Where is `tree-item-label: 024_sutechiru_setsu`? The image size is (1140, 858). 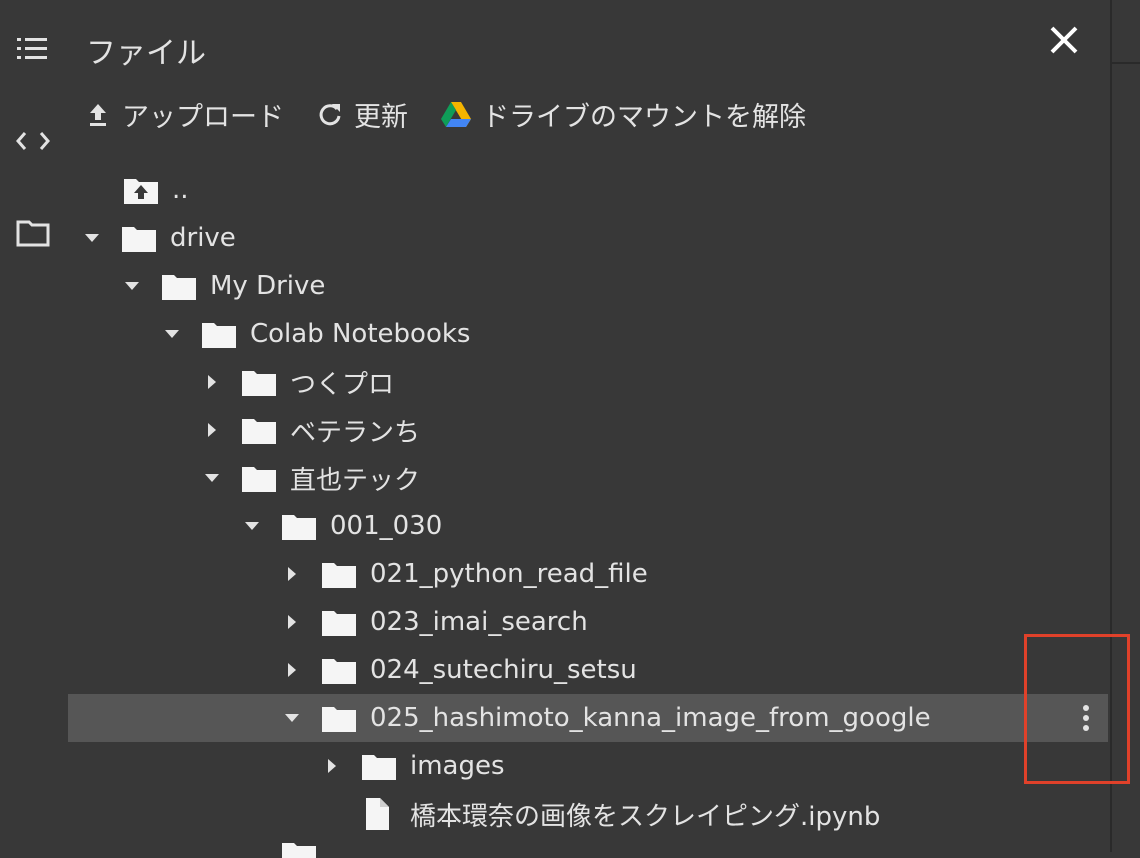 tree-item-label: 024_sutechiru_setsu is located at coordinates (503, 670).